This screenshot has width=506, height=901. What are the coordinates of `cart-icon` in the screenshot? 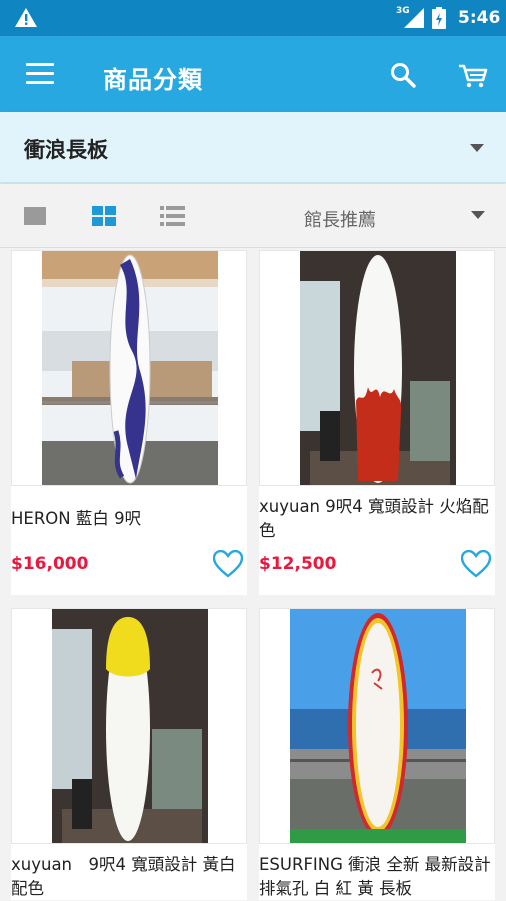 It's located at (473, 76).